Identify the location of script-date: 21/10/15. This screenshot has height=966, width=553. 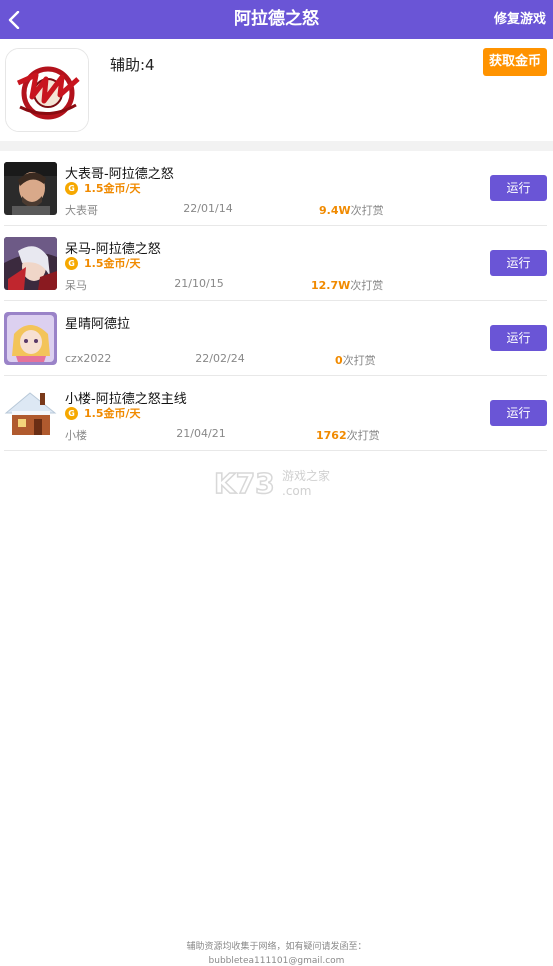
(199, 283).